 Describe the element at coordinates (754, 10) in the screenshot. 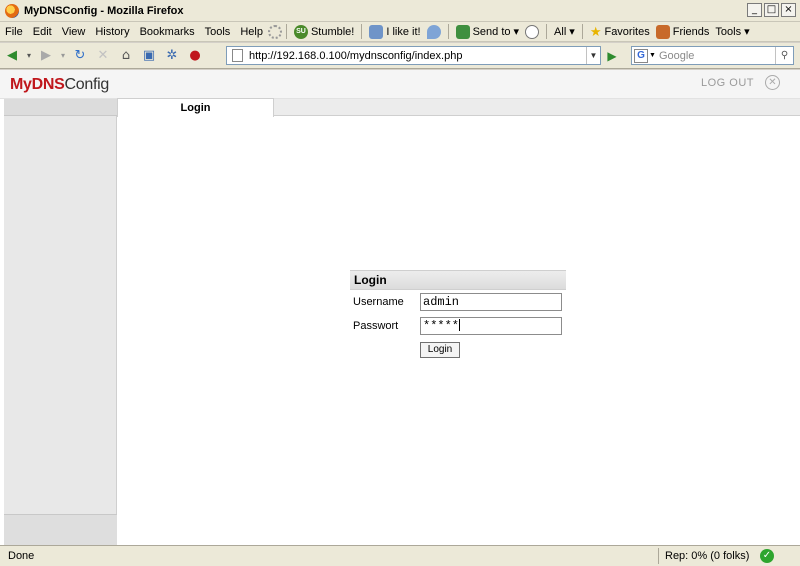

I see `minimize-button: _` at that location.